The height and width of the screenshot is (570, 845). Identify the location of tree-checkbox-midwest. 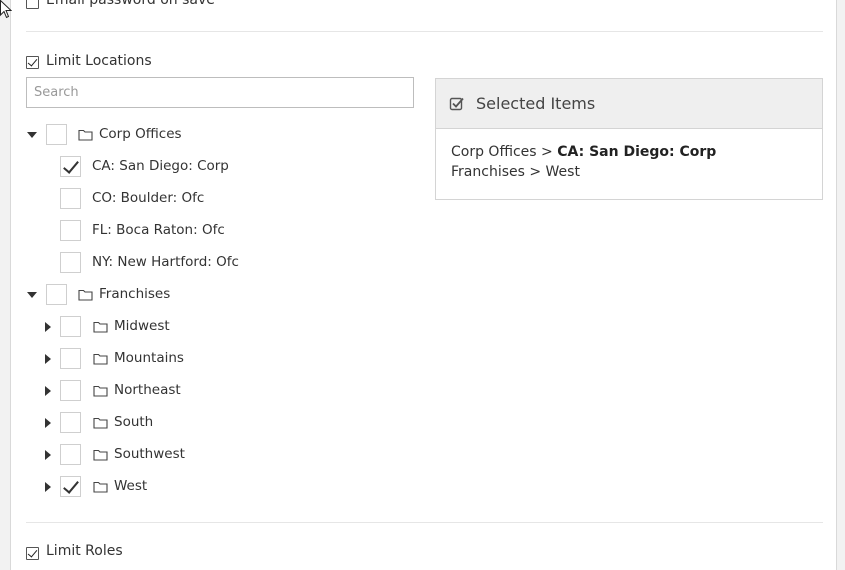
(70, 326).